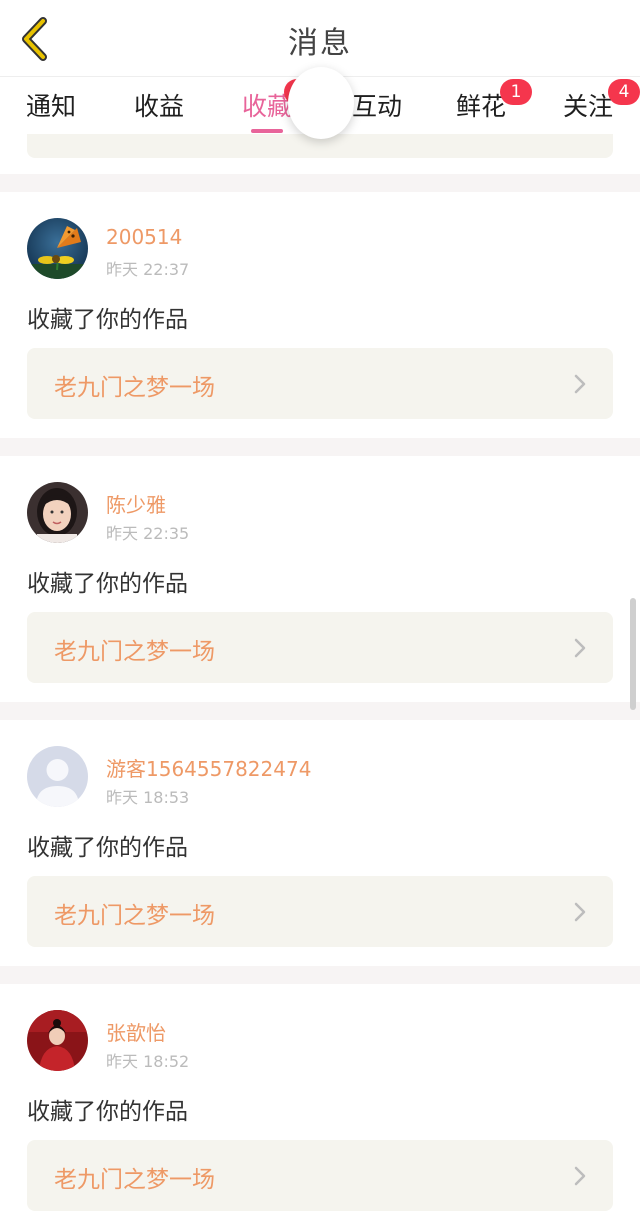 The height and width of the screenshot is (1225, 640). What do you see at coordinates (144, 237) in the screenshot?
I see `username: 200514` at bounding box center [144, 237].